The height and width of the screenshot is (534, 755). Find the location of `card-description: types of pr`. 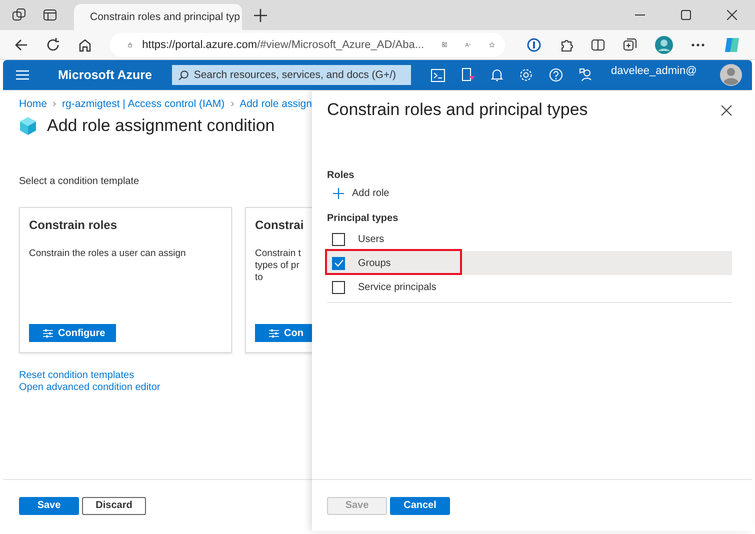

card-description: types of pr is located at coordinates (277, 266).